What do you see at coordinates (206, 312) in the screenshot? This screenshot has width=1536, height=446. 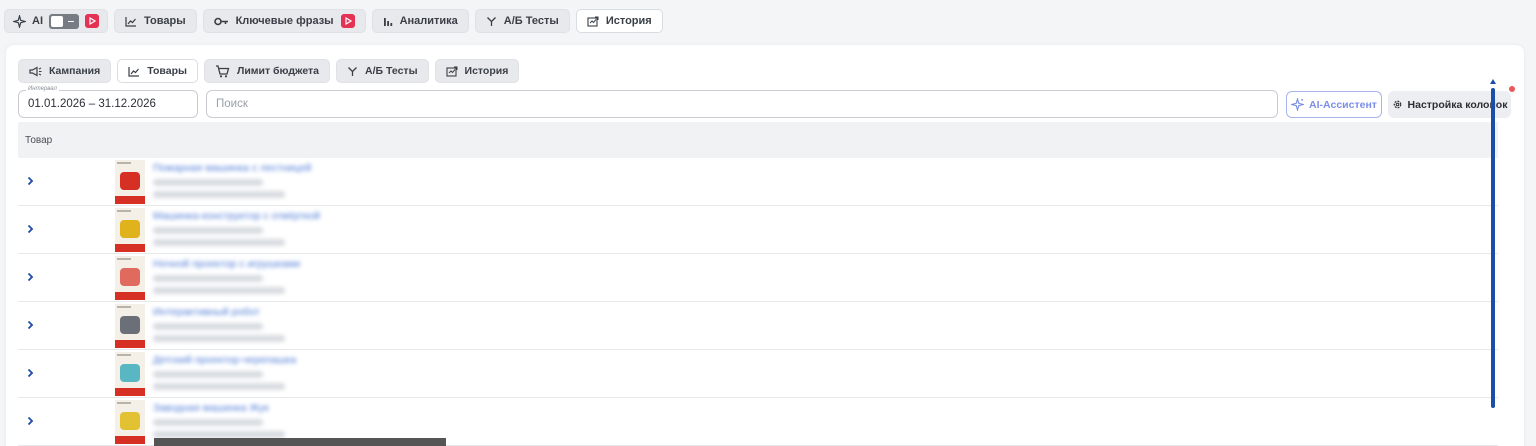 I see `product-title: Интерактивный робот` at bounding box center [206, 312].